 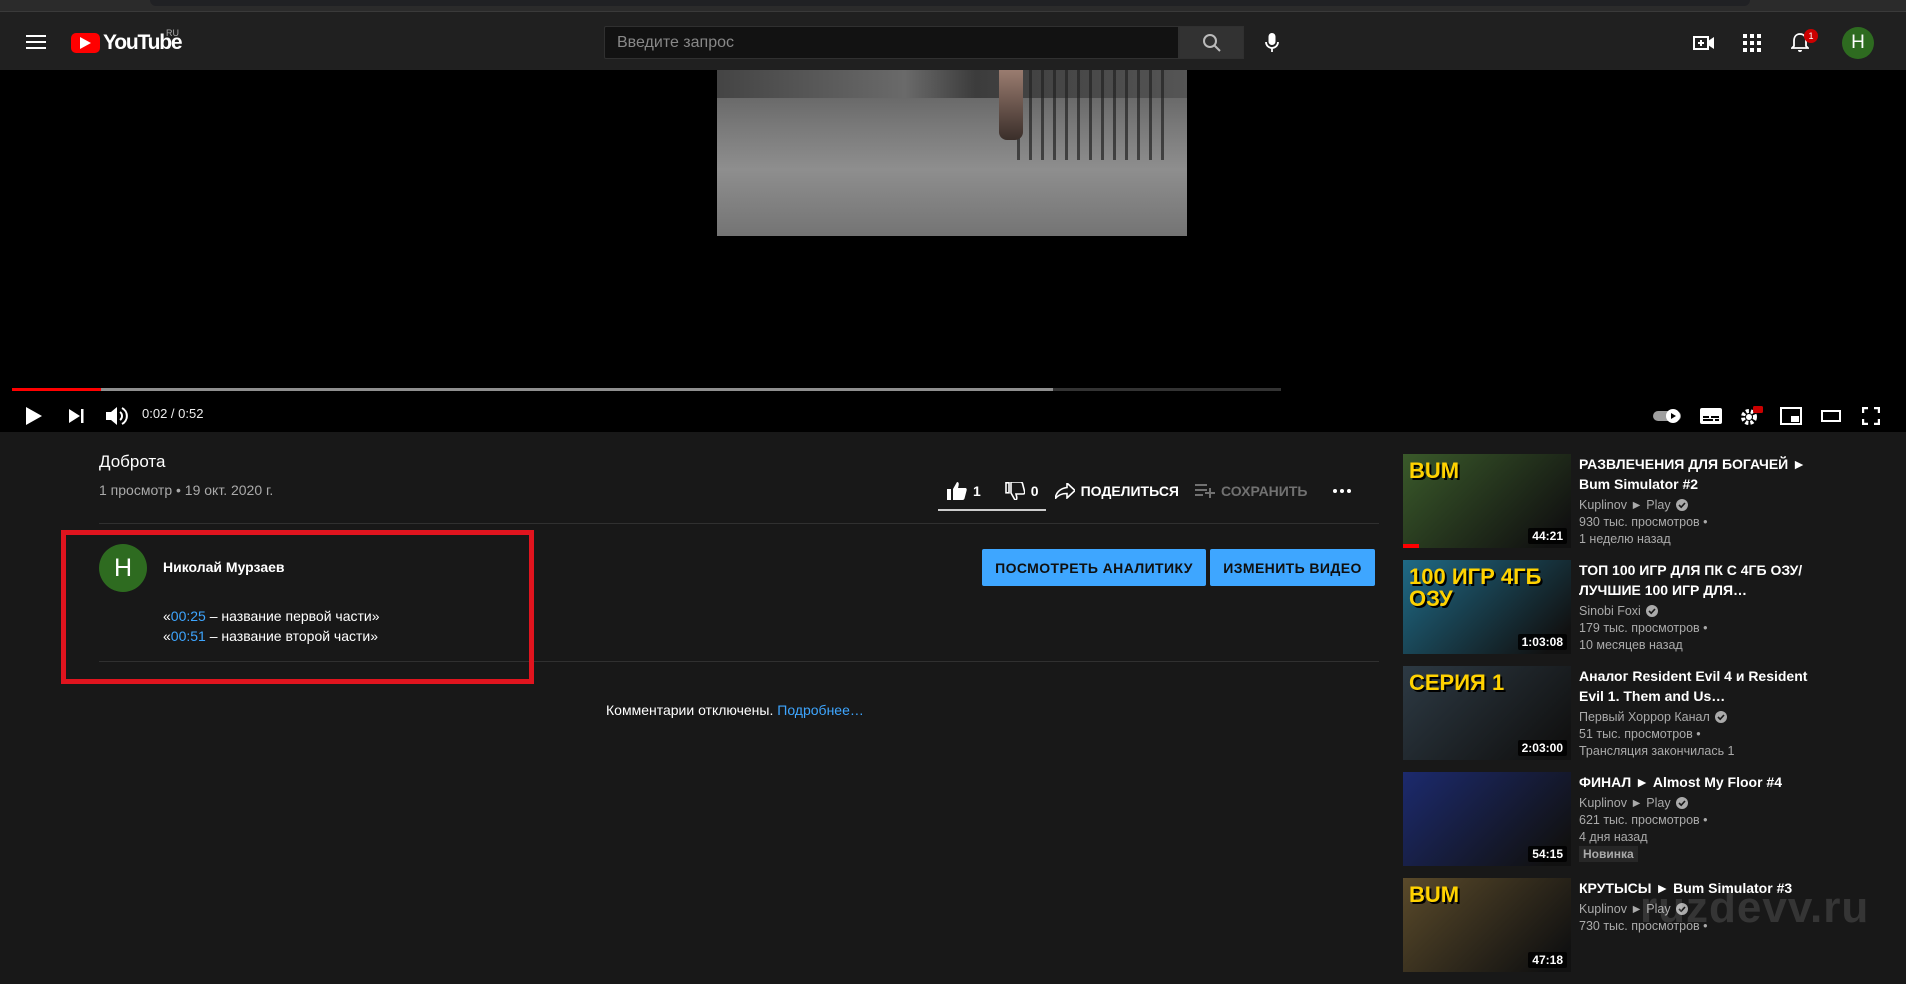 I want to click on related-video-title: ФИНАЛ ► Almost My Floor #4, so click(x=1695, y=782).